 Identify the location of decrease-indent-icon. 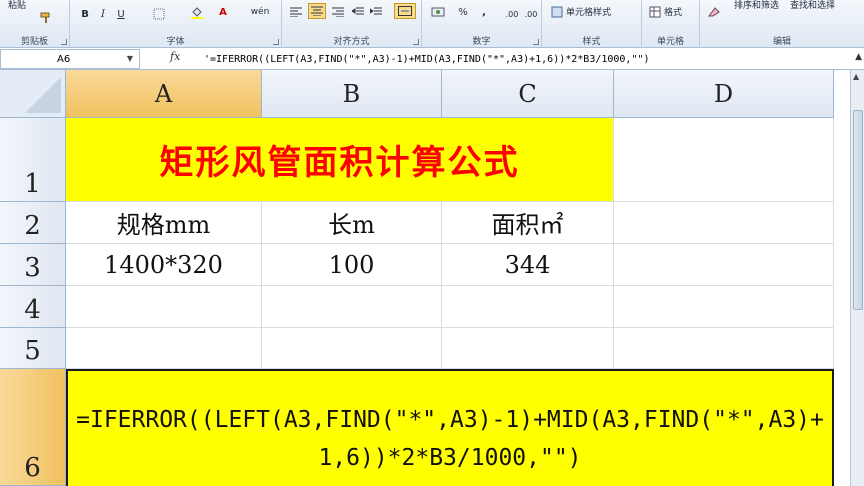
(358, 12).